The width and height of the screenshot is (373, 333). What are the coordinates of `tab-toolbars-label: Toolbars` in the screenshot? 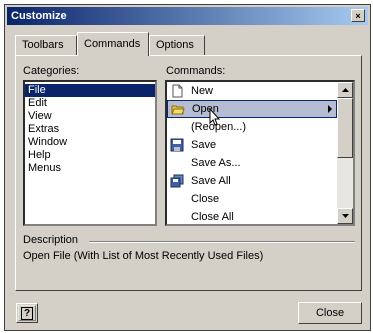 It's located at (43, 45).